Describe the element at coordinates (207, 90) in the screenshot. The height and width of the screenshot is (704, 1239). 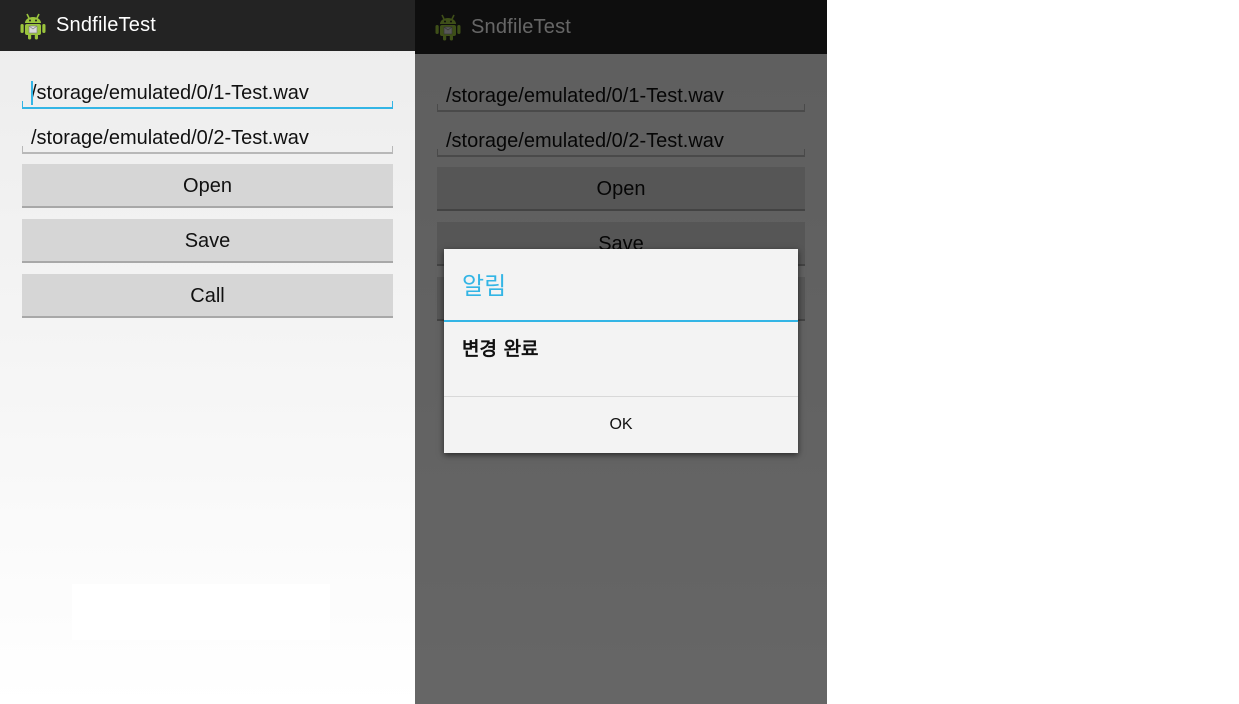
I see `path1-input: /storage/emulated/0/1-Test.wav` at that location.